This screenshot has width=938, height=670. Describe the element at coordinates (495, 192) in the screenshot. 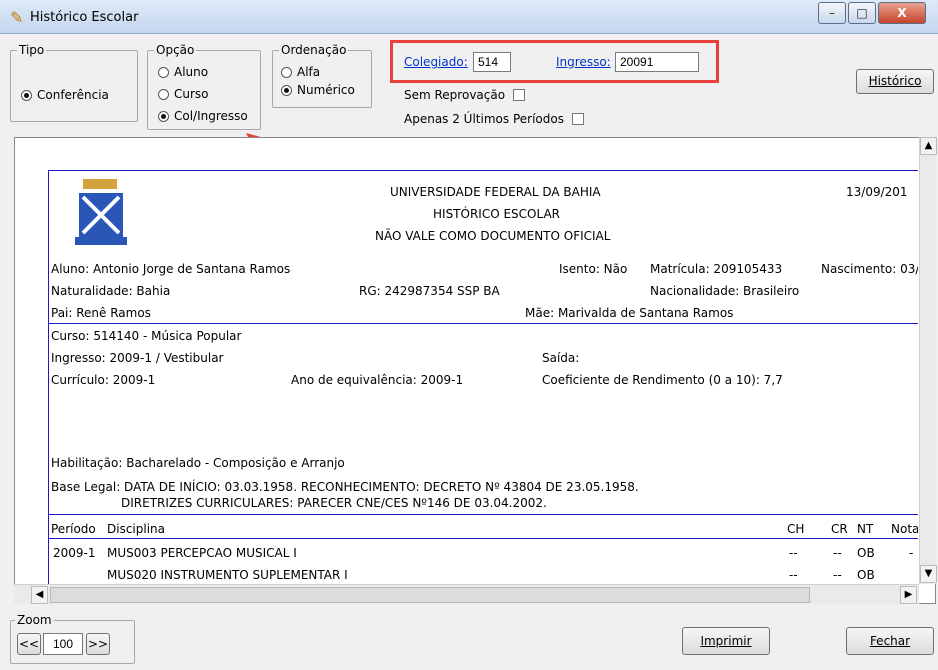

I see `university-name: UNIVERSIDADE FEDERAL DA BAHIA` at that location.